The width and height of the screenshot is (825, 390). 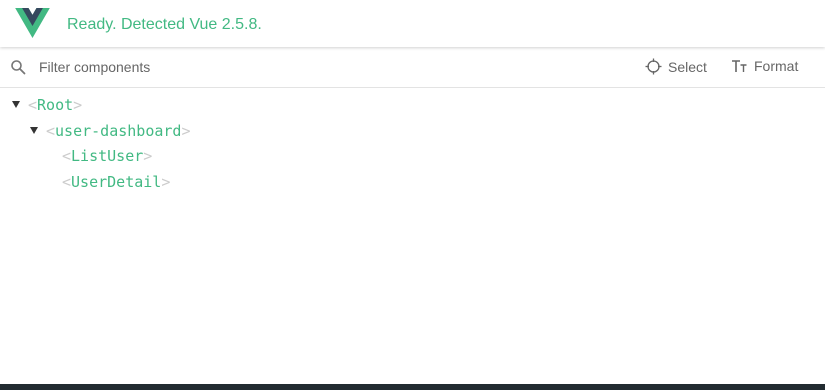 I want to click on crosshair-icon, so click(x=653, y=66).